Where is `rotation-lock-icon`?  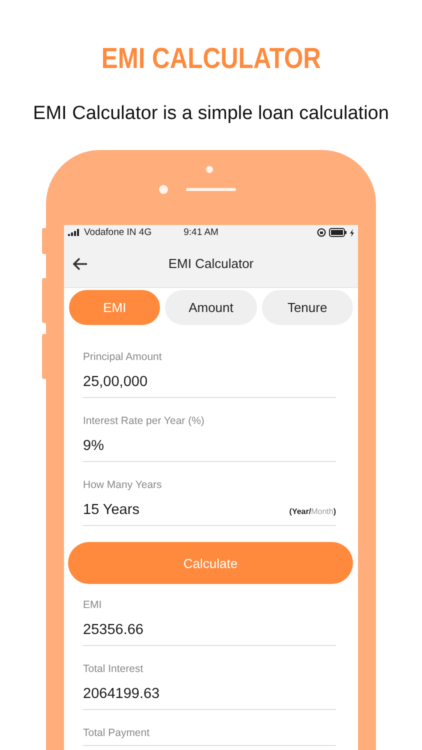 rotation-lock-icon is located at coordinates (321, 232).